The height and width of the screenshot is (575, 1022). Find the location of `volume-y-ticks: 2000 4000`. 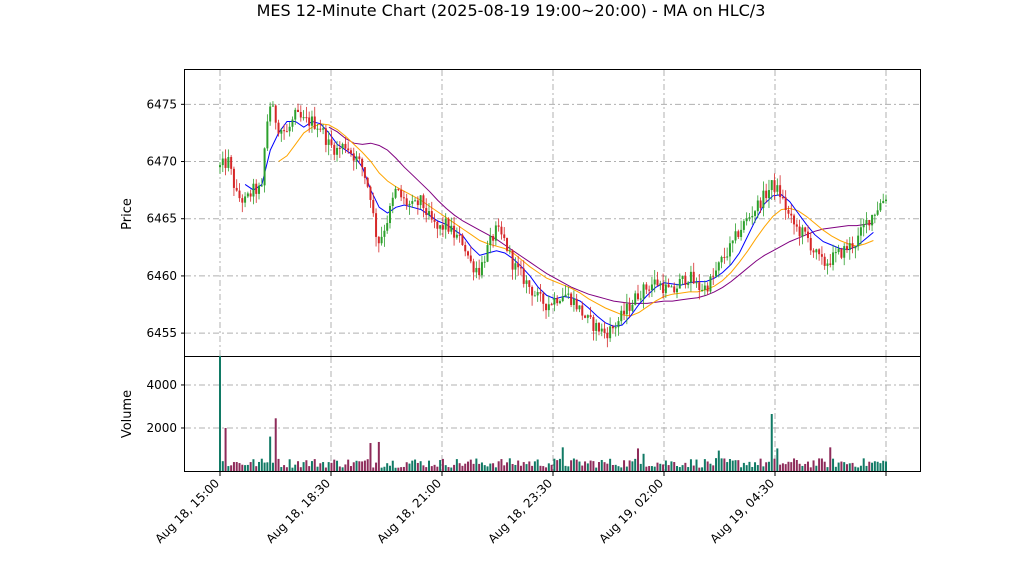

volume-y-ticks: 2000 4000 is located at coordinates (165, 406).